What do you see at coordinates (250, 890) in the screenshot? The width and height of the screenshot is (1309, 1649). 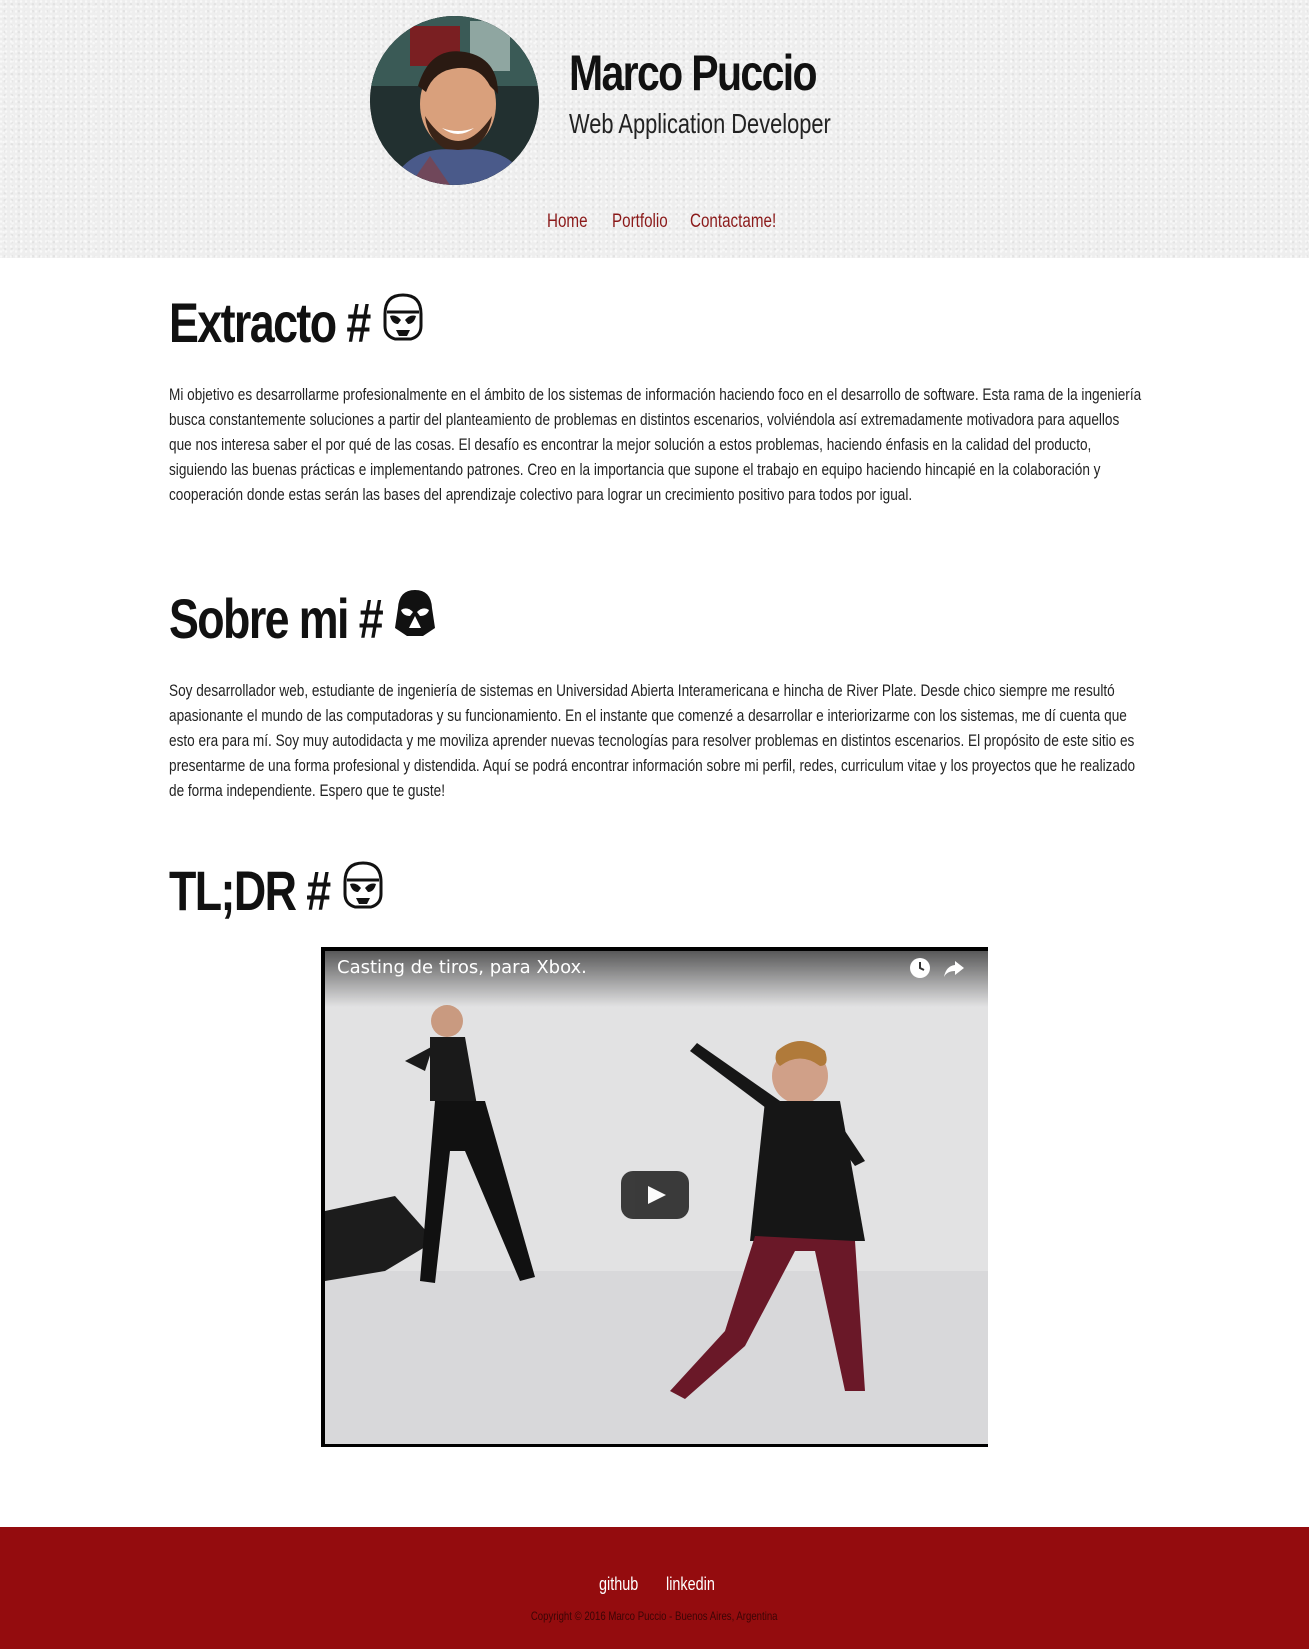 I see `section-title-text: TL;DR #` at bounding box center [250, 890].